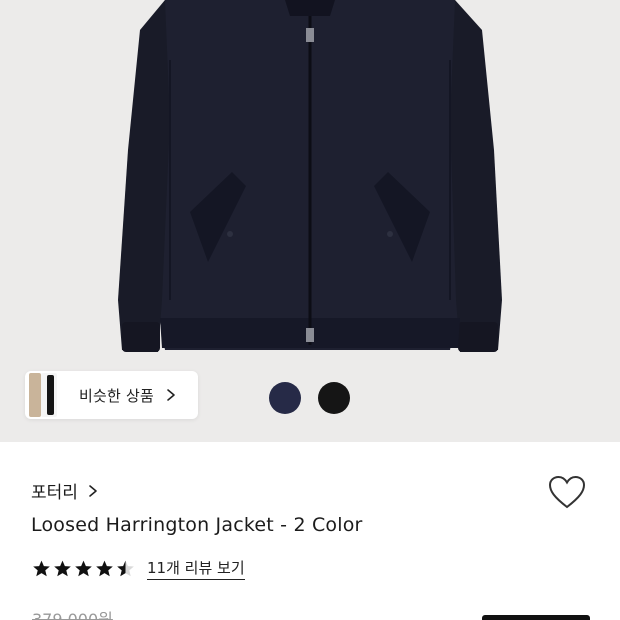 Image resolution: width=620 pixels, height=620 pixels. I want to click on brand-link: 포터리, so click(65, 490).